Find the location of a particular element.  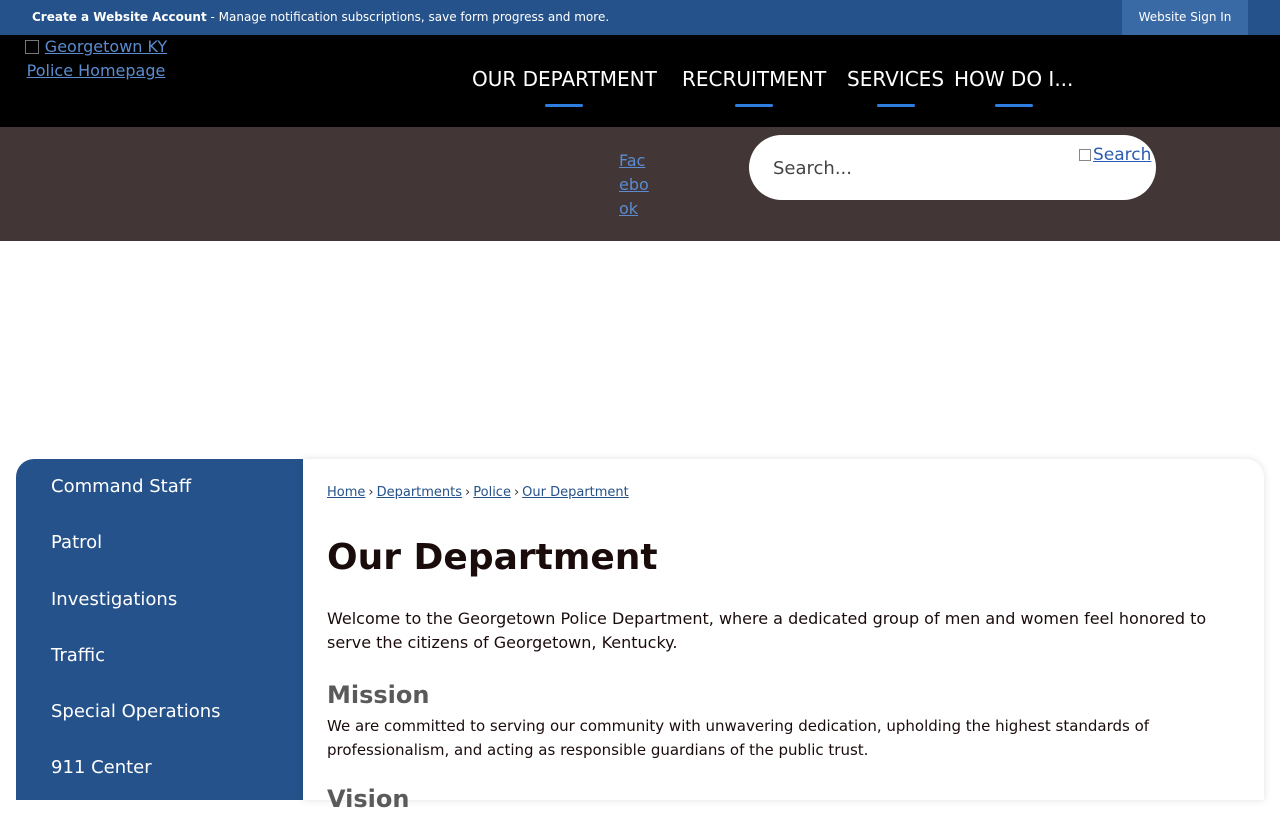

breadcrumb: Home › Departments › Police › Our Department is located at coordinates (478, 492).